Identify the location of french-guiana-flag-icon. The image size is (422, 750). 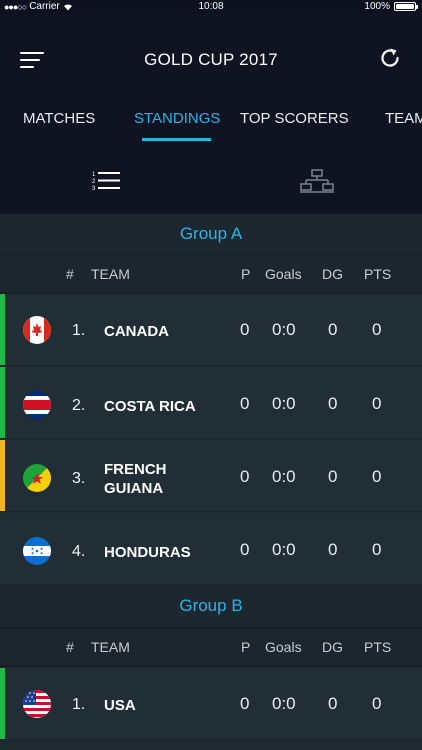
(37, 478).